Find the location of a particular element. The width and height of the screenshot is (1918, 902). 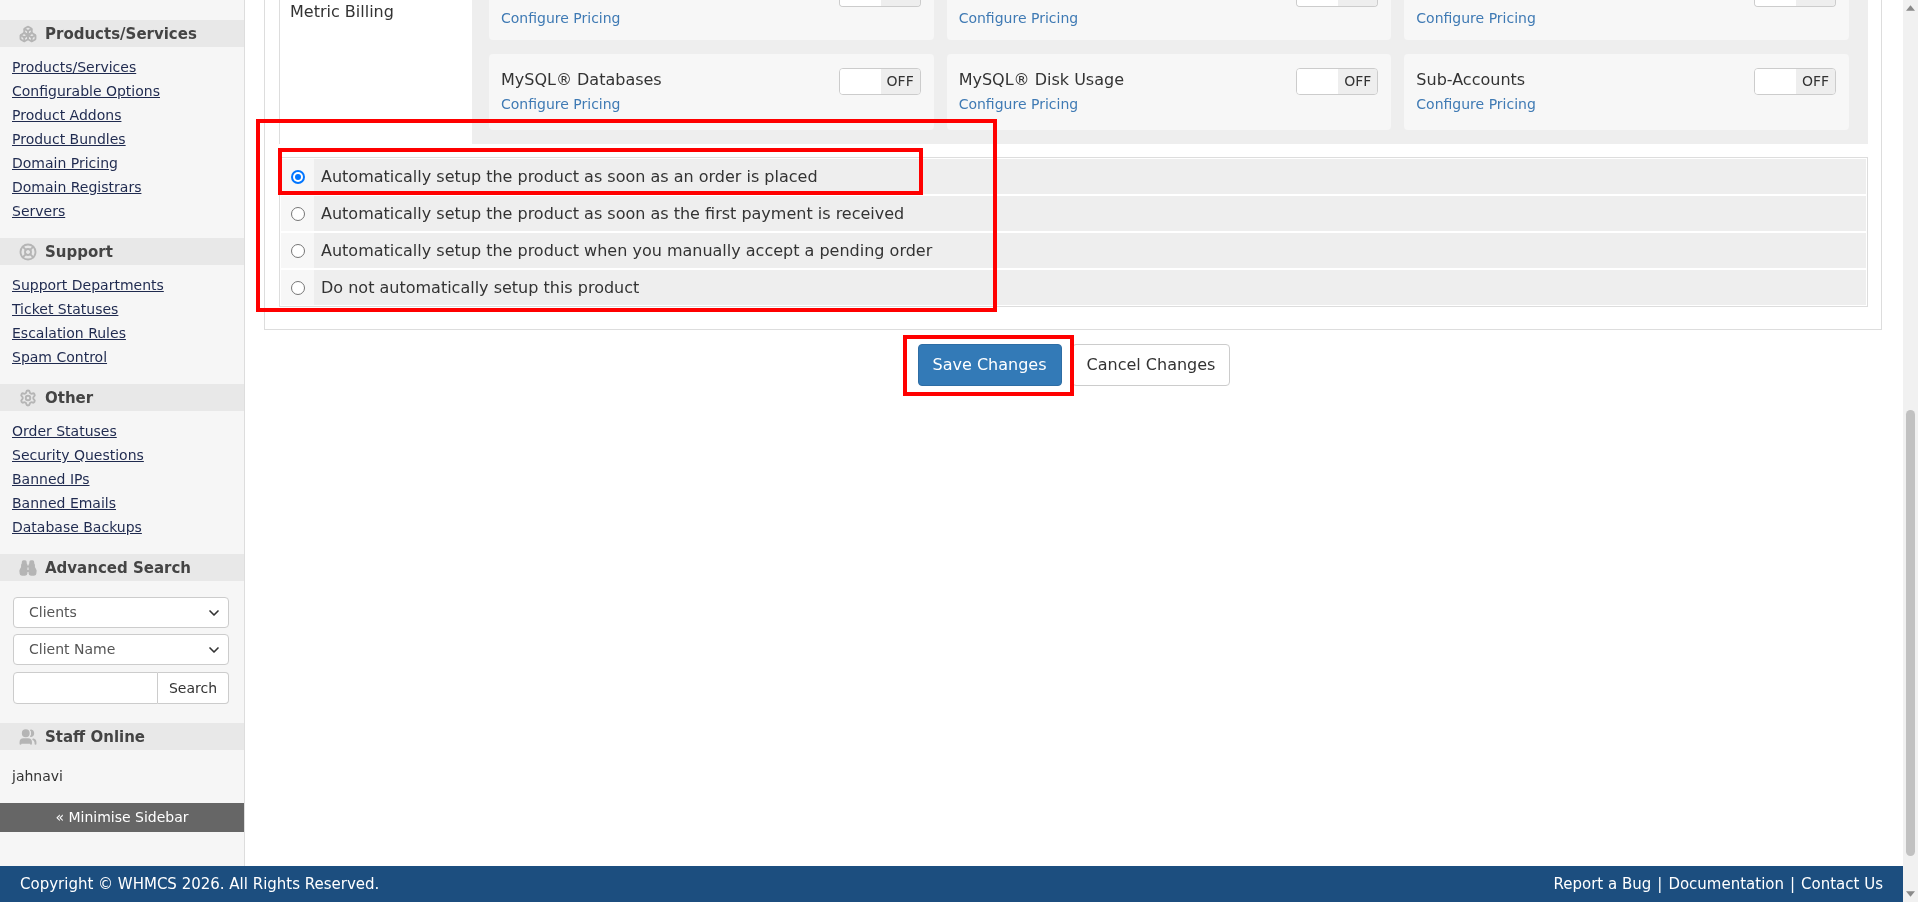

sidebar-link: Database Backups is located at coordinates (77, 527).